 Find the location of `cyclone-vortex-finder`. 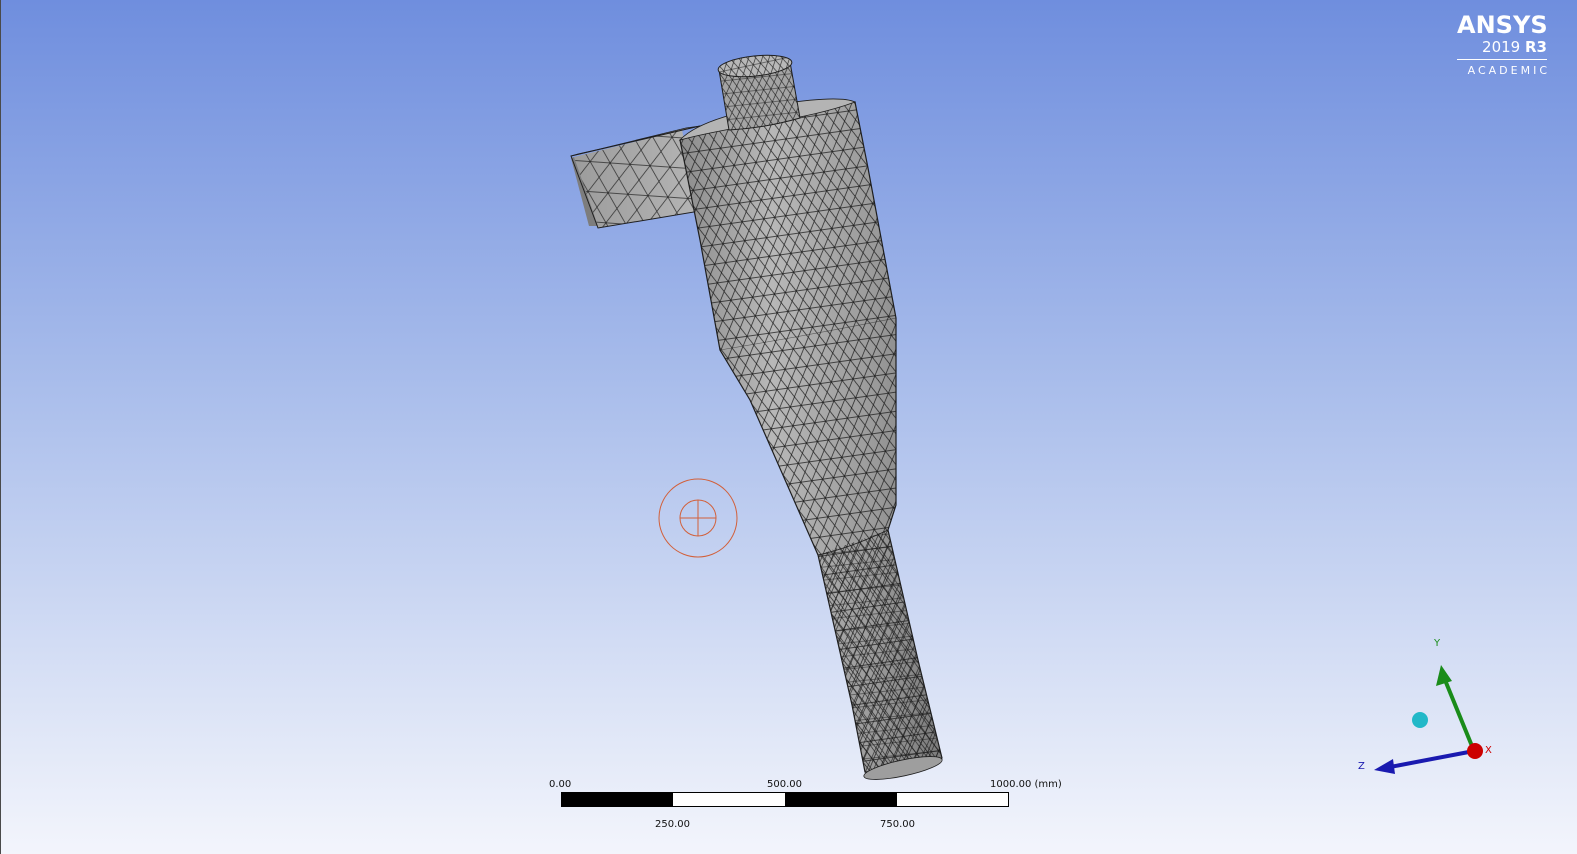

cyclone-vortex-finder is located at coordinates (759, 91).